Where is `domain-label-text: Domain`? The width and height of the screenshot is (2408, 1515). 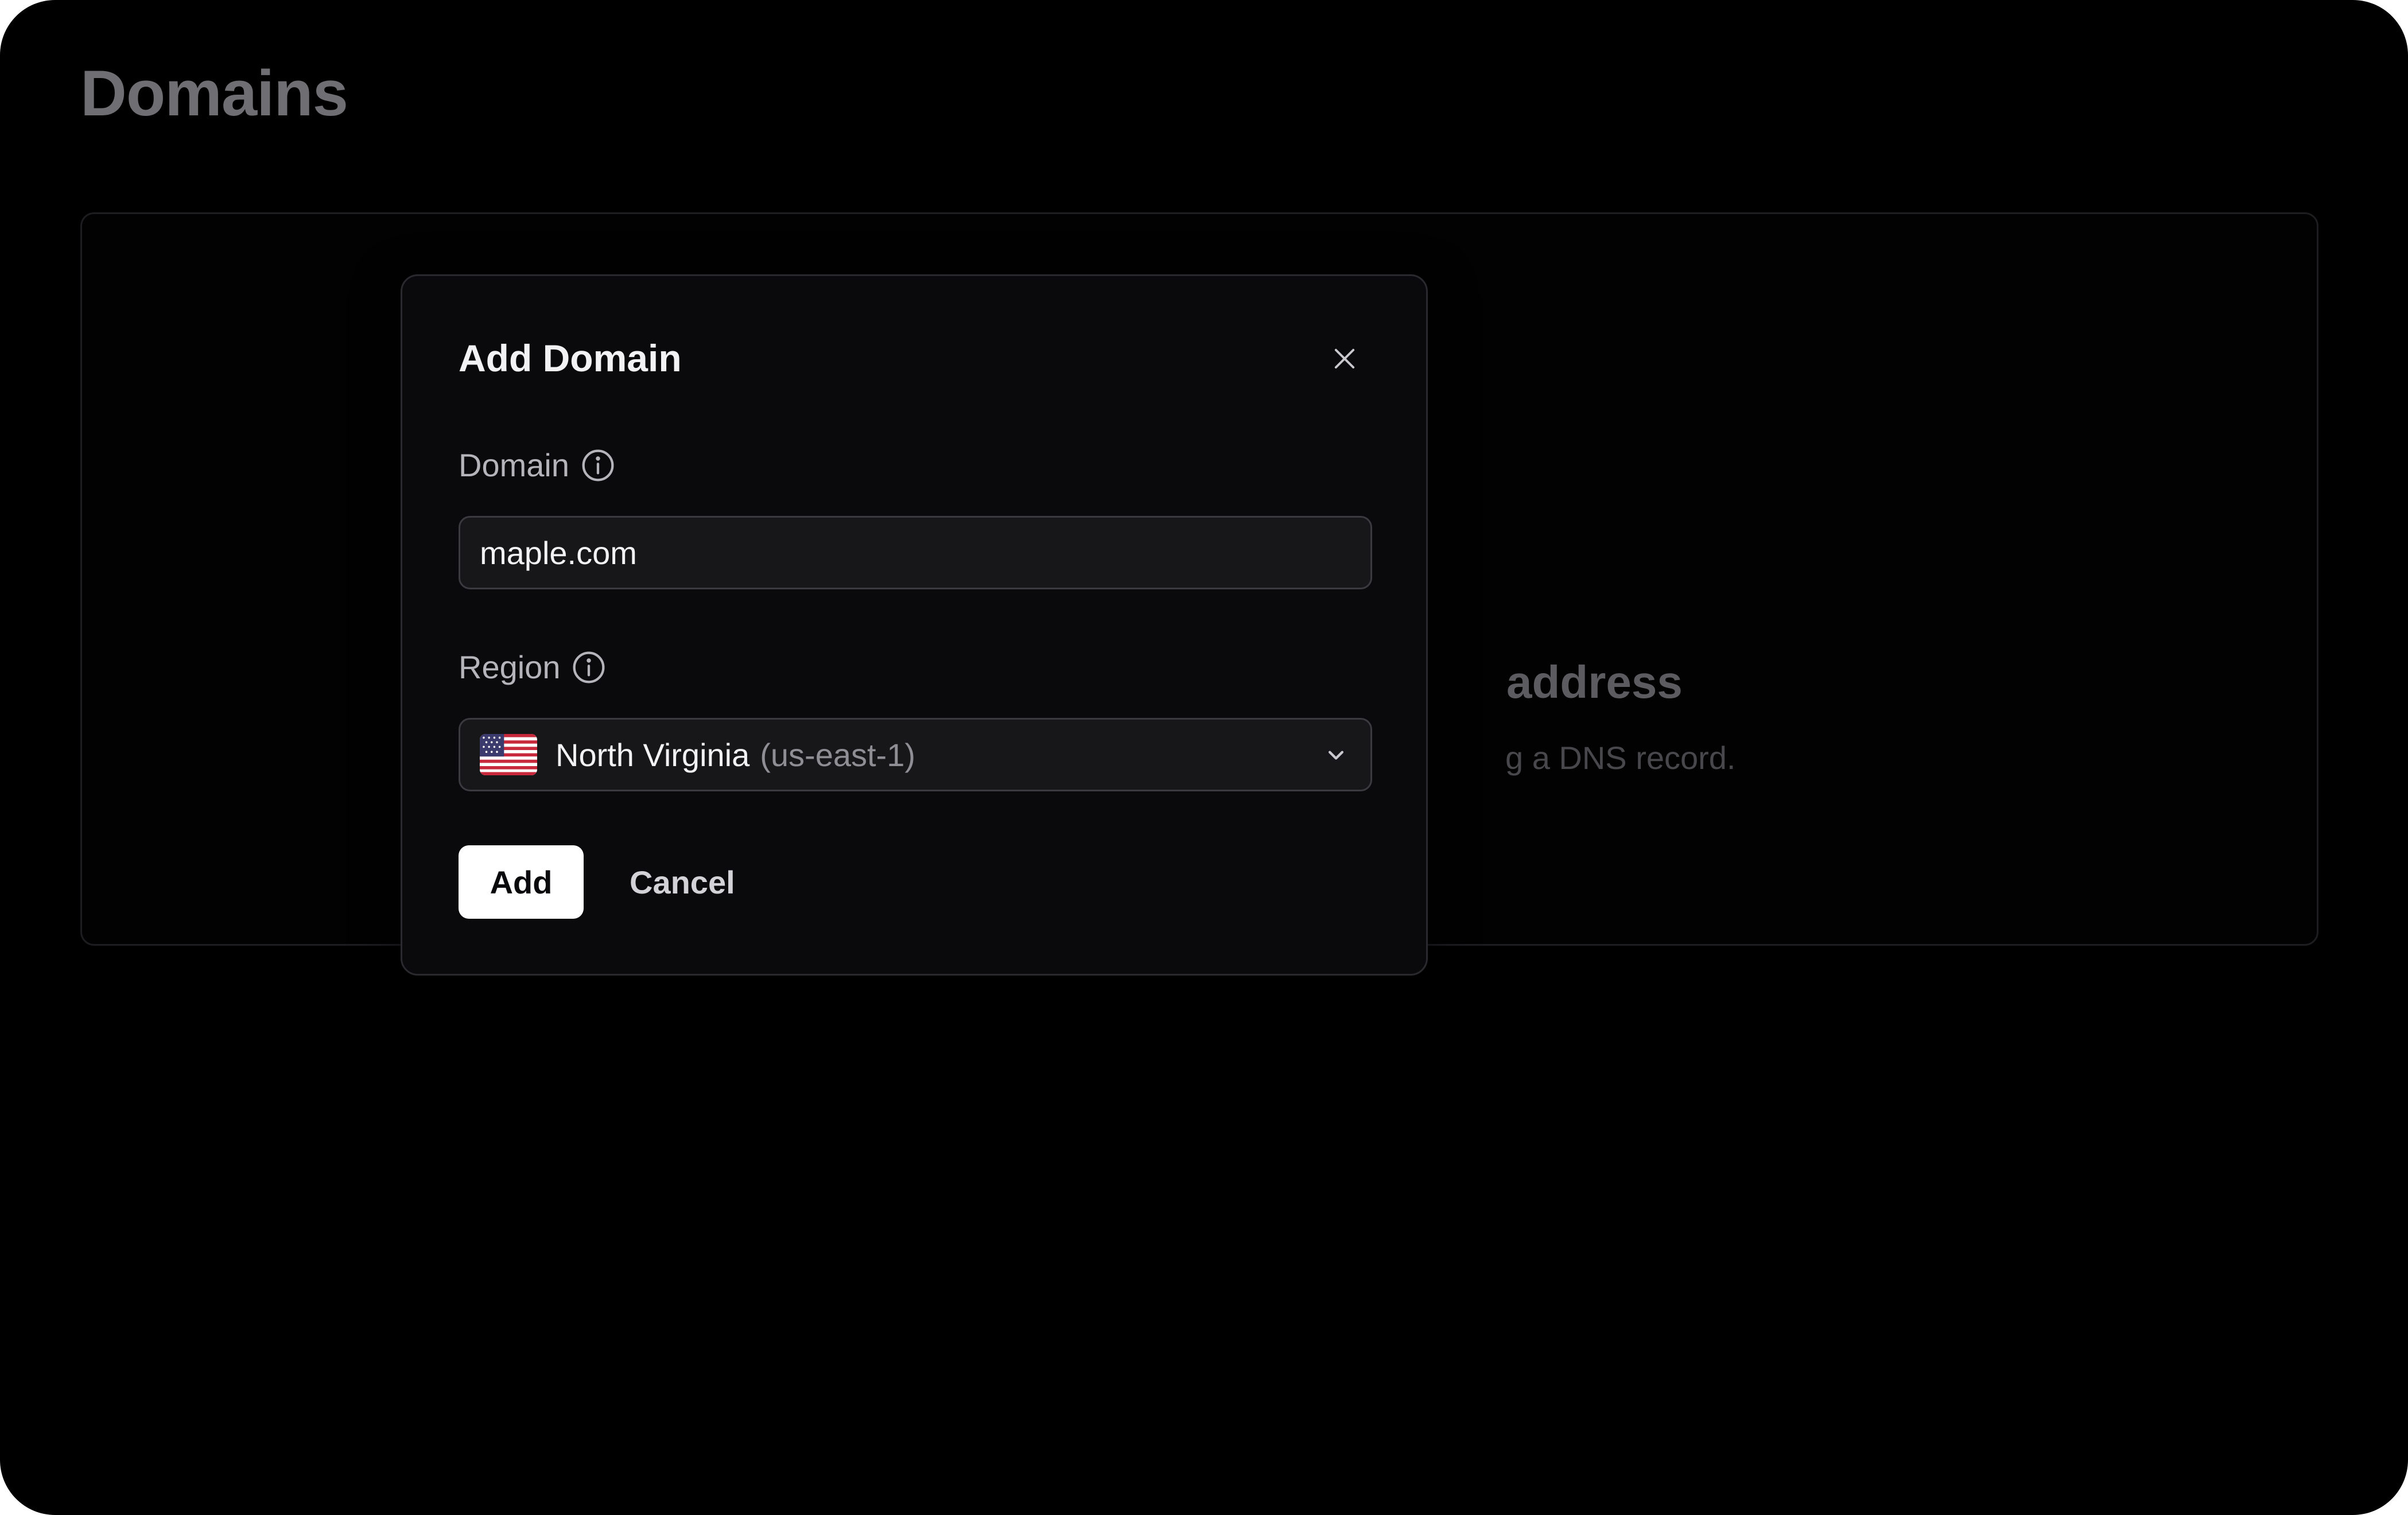 domain-label-text: Domain is located at coordinates (514, 465).